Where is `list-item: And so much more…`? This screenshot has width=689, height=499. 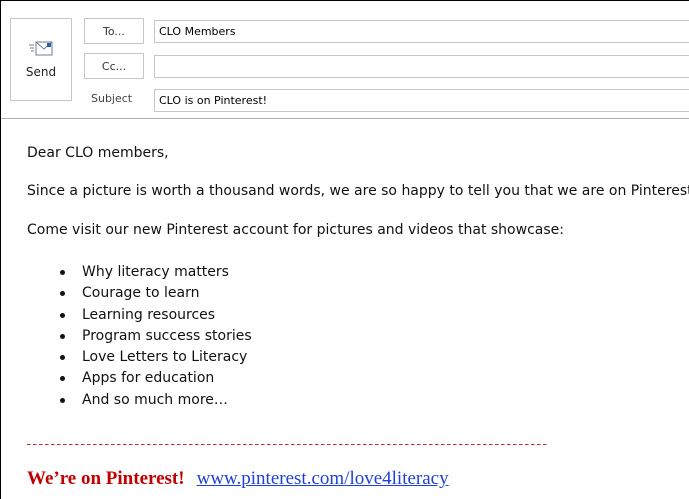 list-item: And so much more… is located at coordinates (153, 400).